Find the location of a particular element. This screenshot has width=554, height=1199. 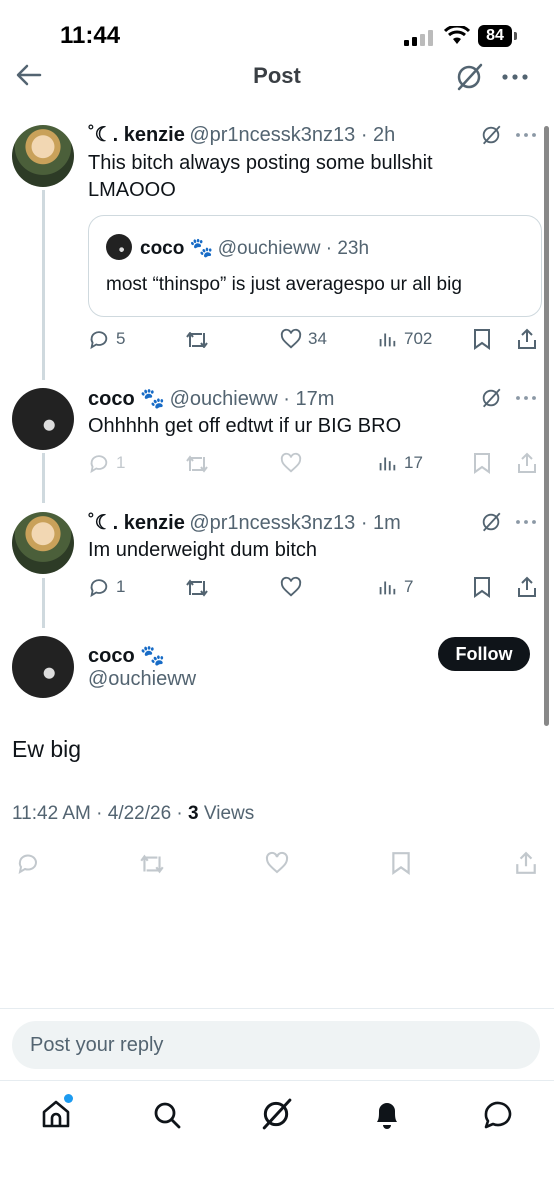

like-count: 34 is located at coordinates (317, 338).